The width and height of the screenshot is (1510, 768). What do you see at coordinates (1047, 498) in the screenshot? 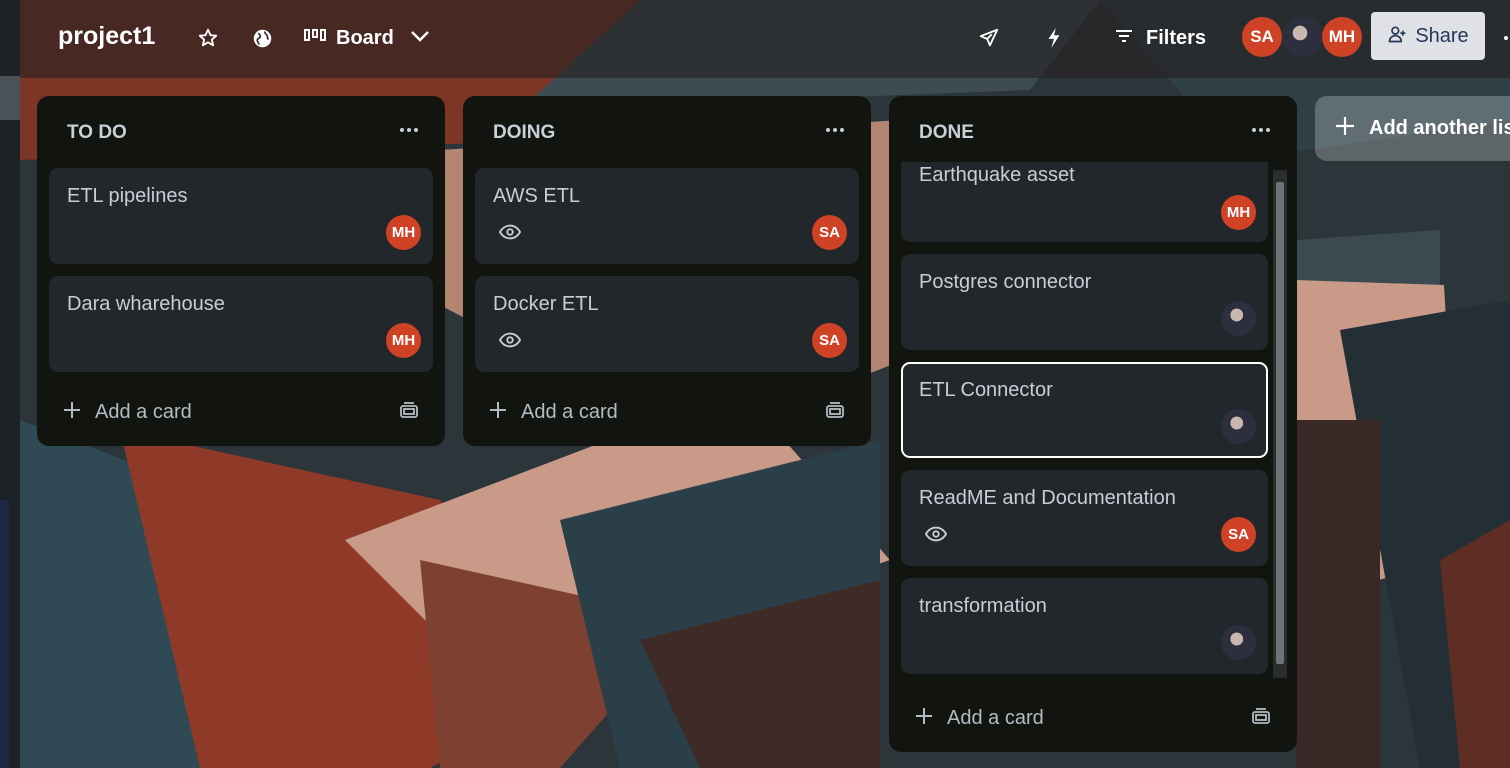
I see `card-title: ReadME and Documentation` at bounding box center [1047, 498].